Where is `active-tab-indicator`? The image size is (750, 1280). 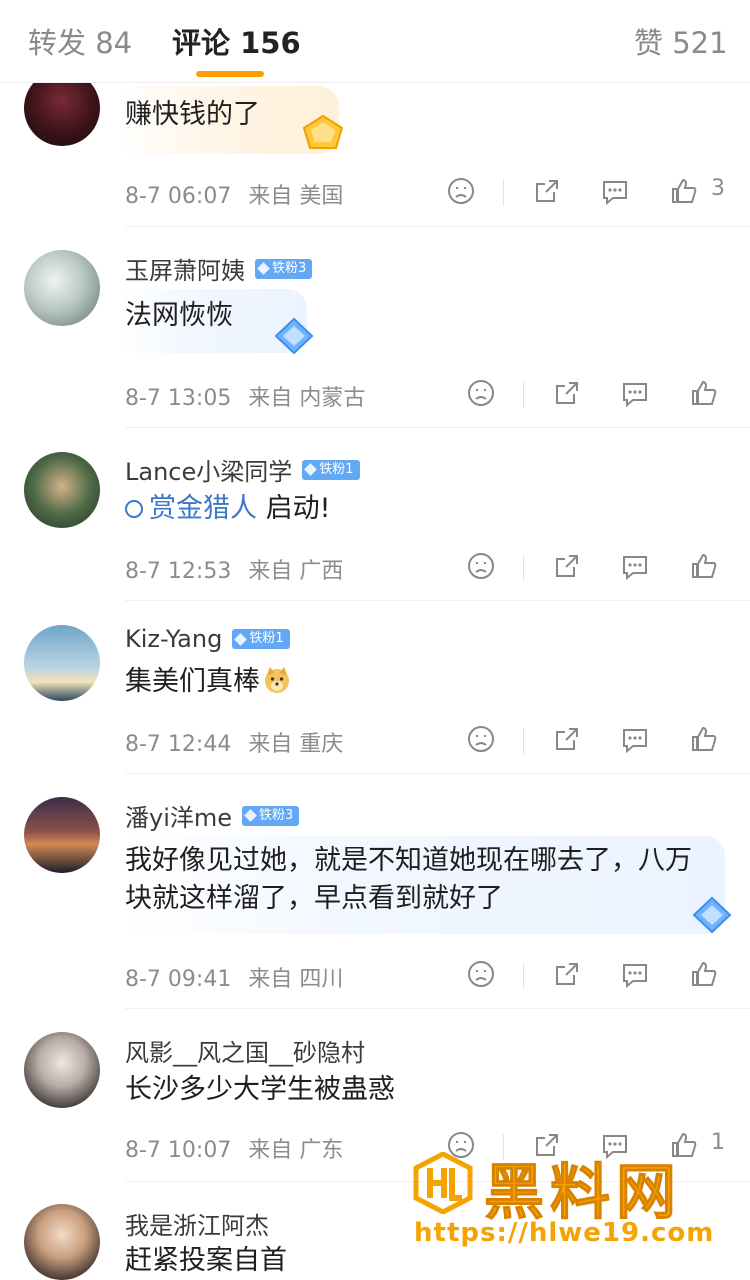
active-tab-indicator is located at coordinates (230, 74).